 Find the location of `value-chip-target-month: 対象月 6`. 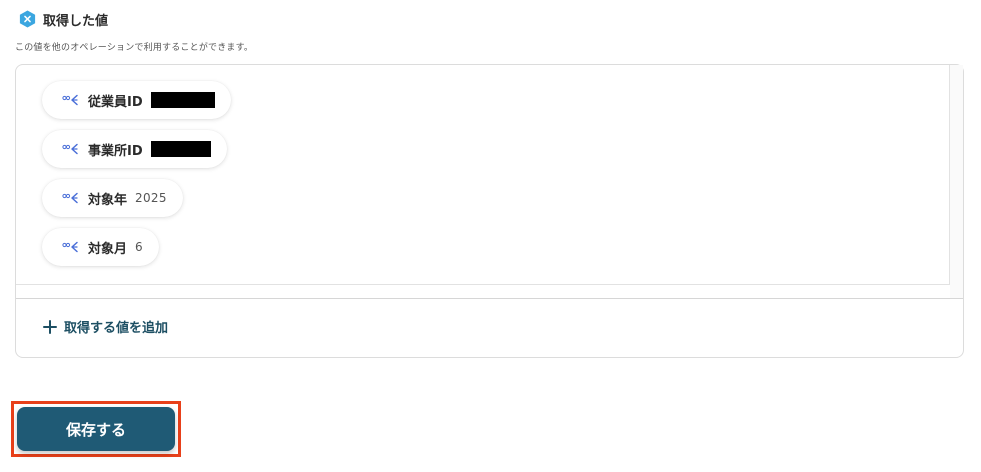

value-chip-target-month: 対象月 6 is located at coordinates (100, 247).